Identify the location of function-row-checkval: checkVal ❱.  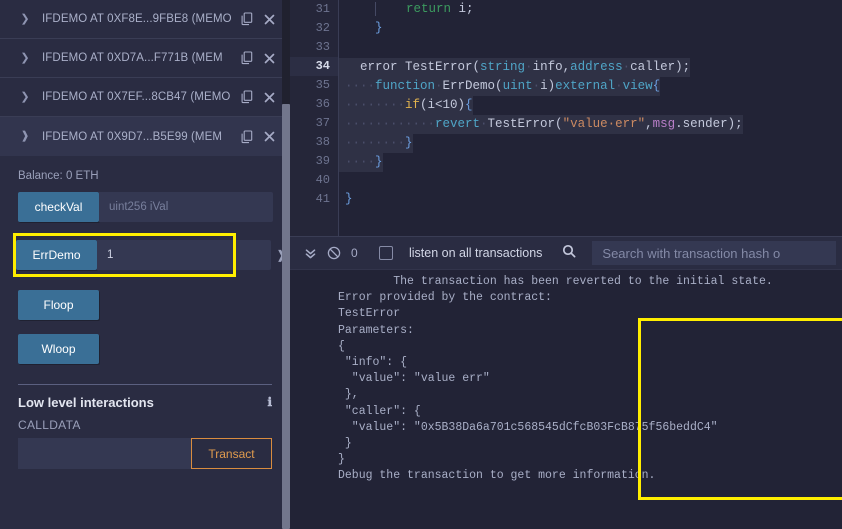
(154, 207).